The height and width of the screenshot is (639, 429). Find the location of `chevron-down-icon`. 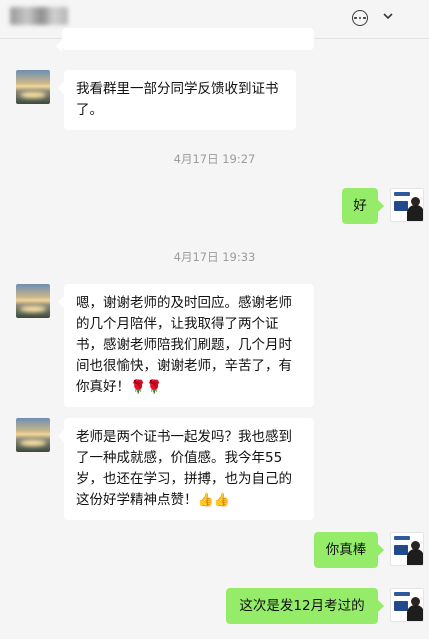

chevron-down-icon is located at coordinates (388, 16).